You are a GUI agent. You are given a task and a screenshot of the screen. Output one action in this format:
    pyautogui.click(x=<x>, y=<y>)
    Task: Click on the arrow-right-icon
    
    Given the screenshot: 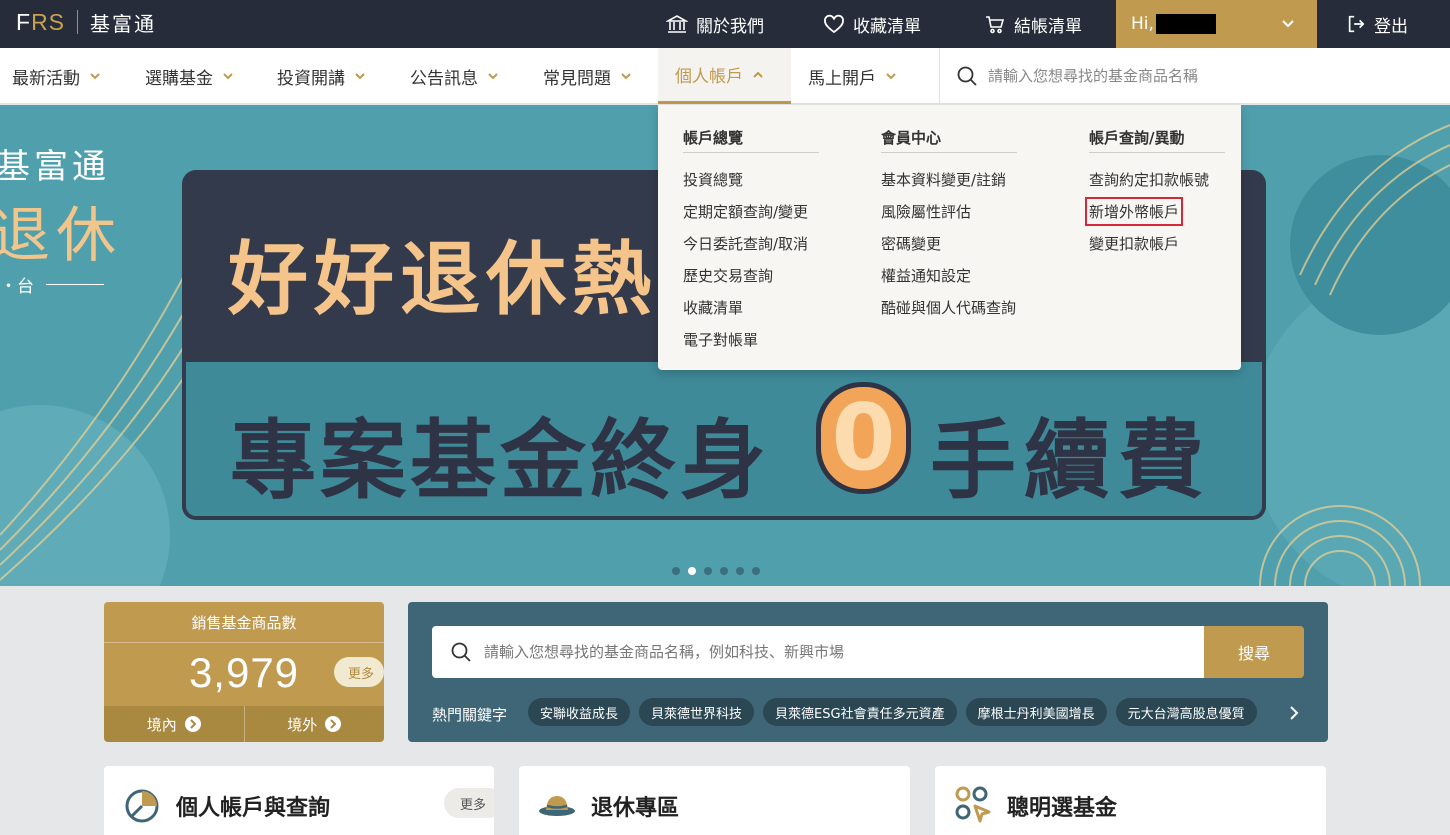 What is the action you would take?
    pyautogui.click(x=333, y=724)
    